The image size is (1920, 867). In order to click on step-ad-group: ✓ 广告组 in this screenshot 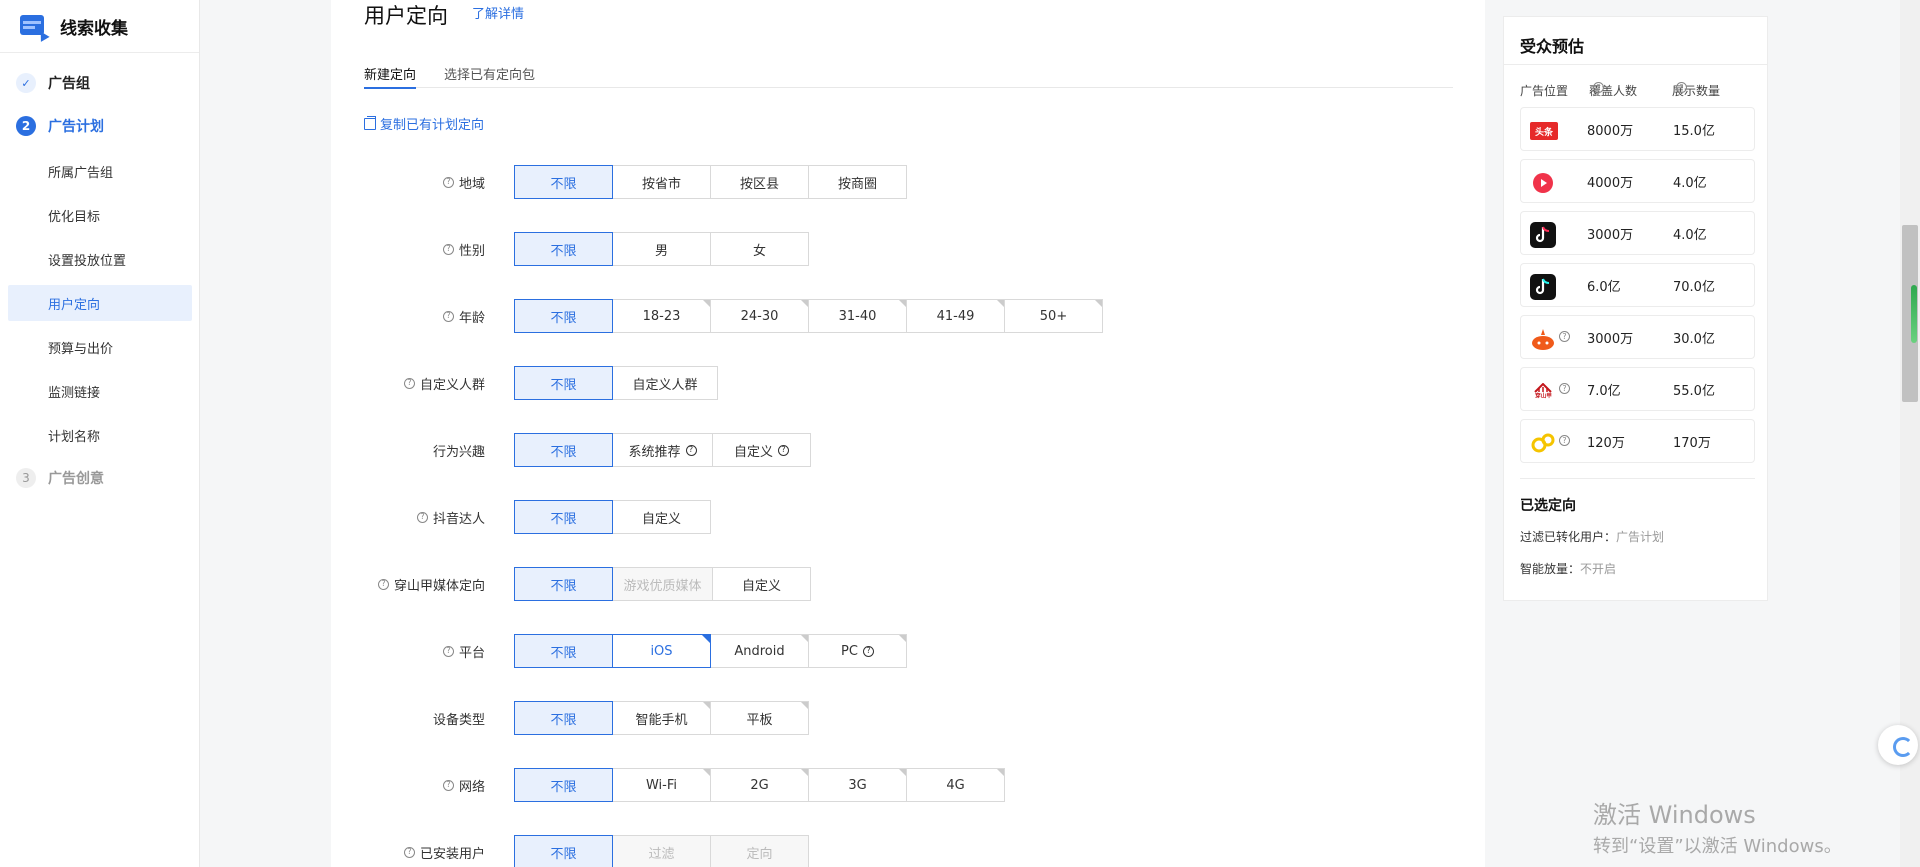, I will do `click(53, 83)`.